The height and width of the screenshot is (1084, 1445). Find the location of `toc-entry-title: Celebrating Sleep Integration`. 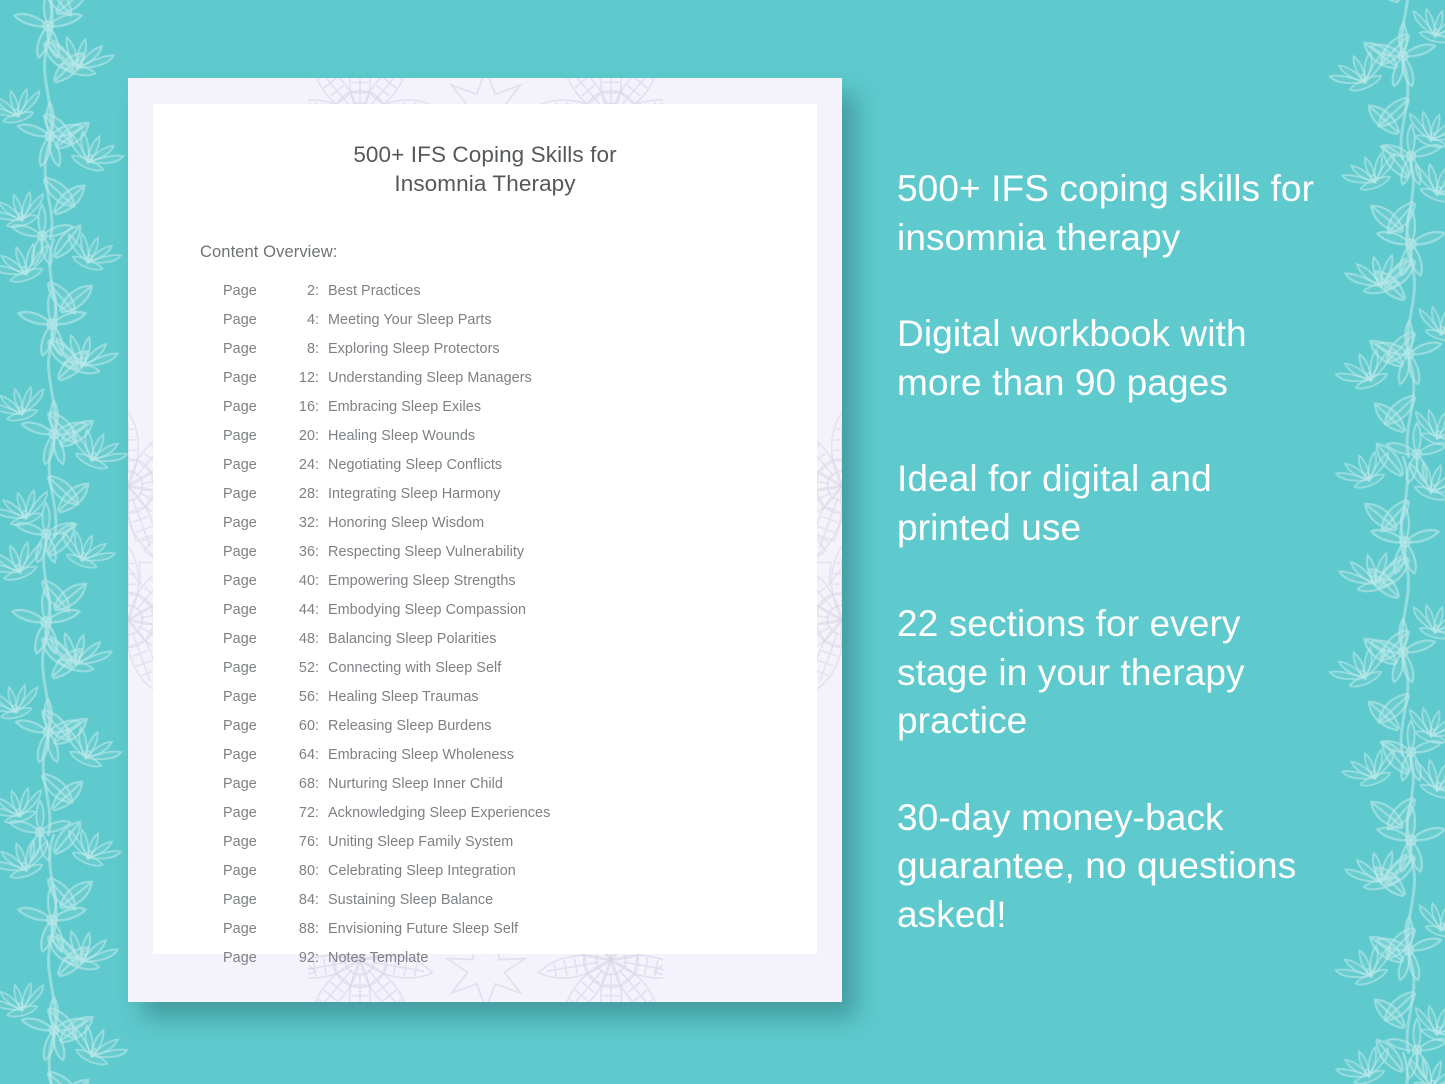

toc-entry-title: Celebrating Sleep Integration is located at coordinates (422, 871).